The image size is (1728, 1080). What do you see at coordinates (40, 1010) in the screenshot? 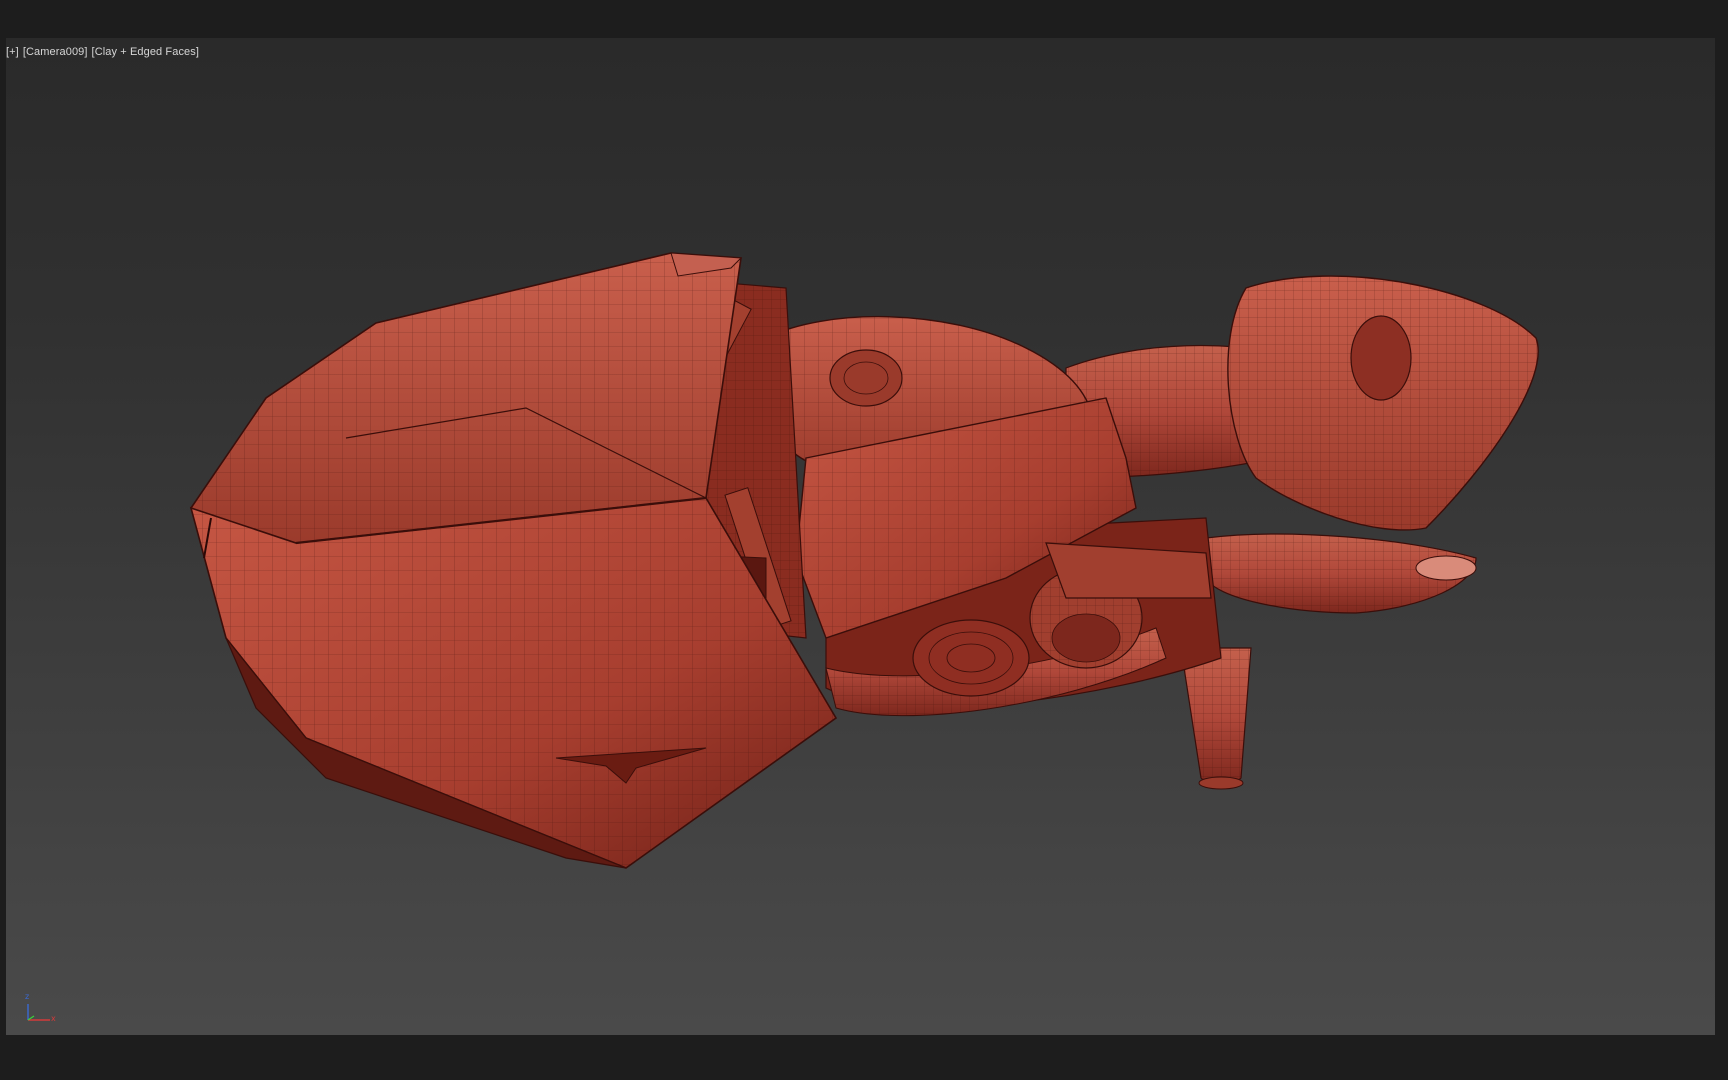
I see `axis-tripod-icon: z x` at bounding box center [40, 1010].